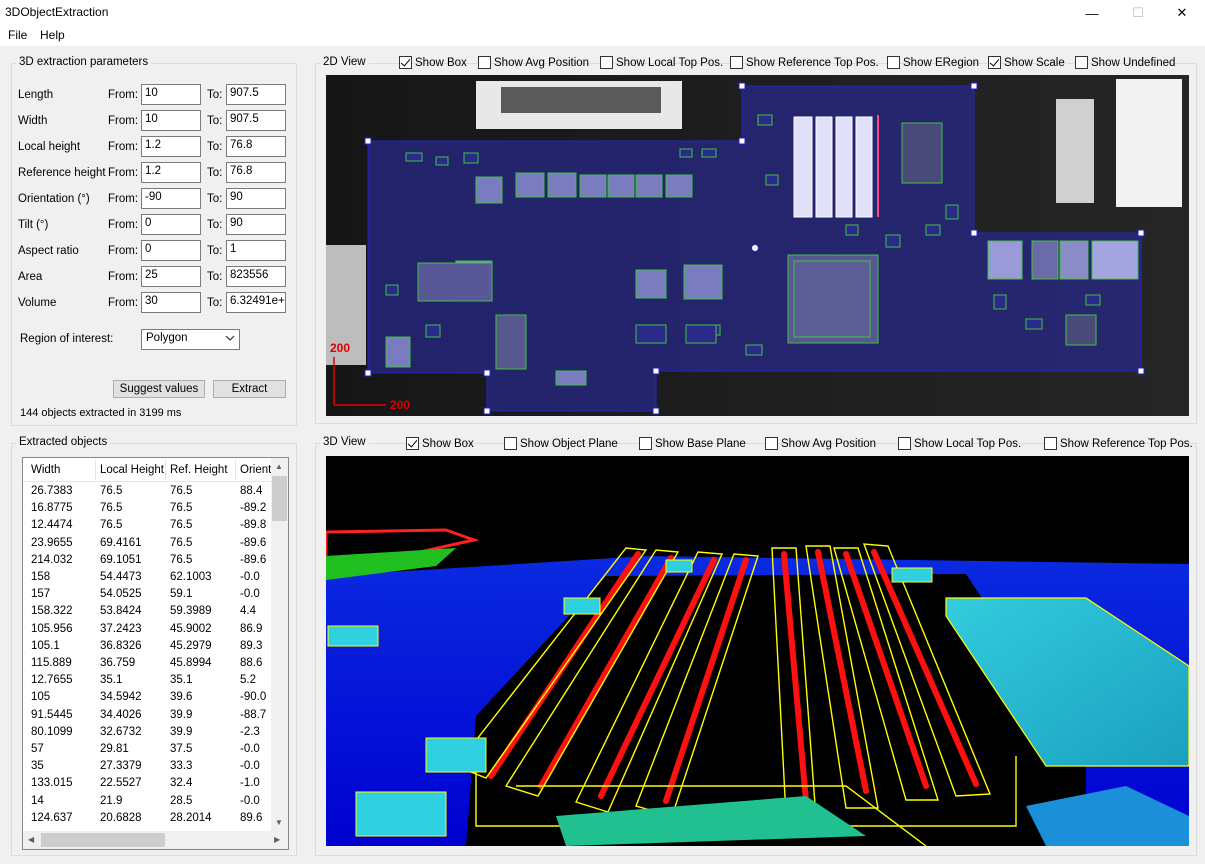  Describe the element at coordinates (1026, 62) in the screenshot. I see `option-checkbox: Show Scale` at that location.